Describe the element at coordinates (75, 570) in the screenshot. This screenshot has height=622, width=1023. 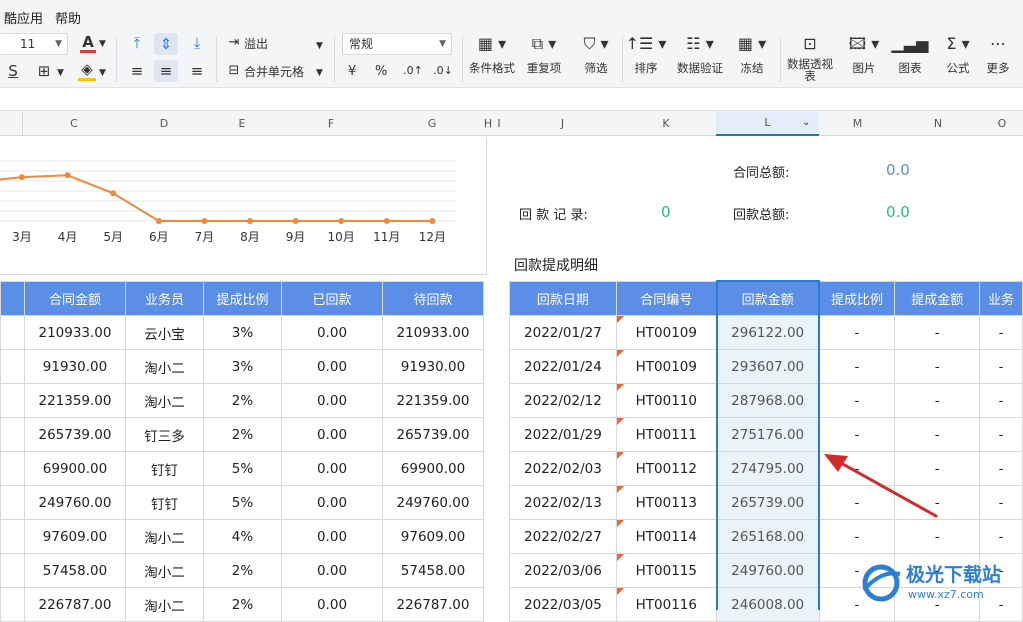
I see `table-cell: 57458.00` at that location.